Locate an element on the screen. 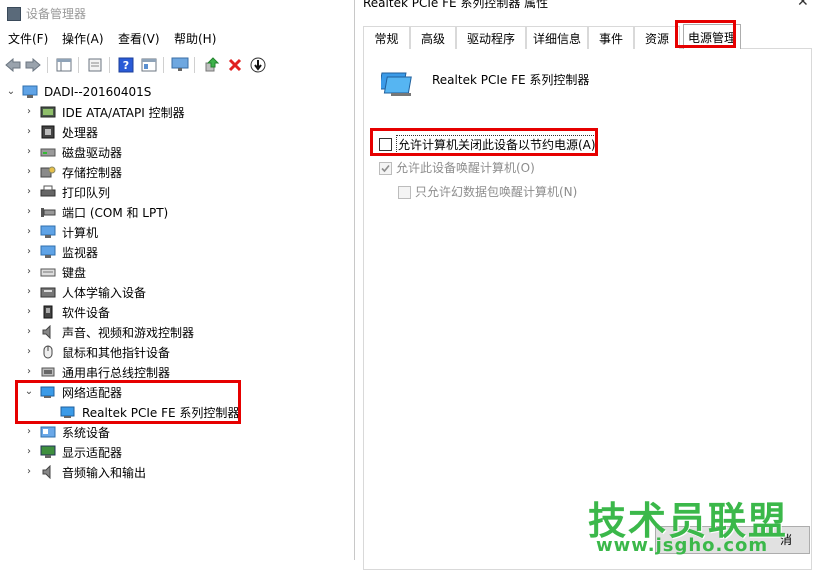  tree-category-item: › 存储控制器 is located at coordinates (120, 172).